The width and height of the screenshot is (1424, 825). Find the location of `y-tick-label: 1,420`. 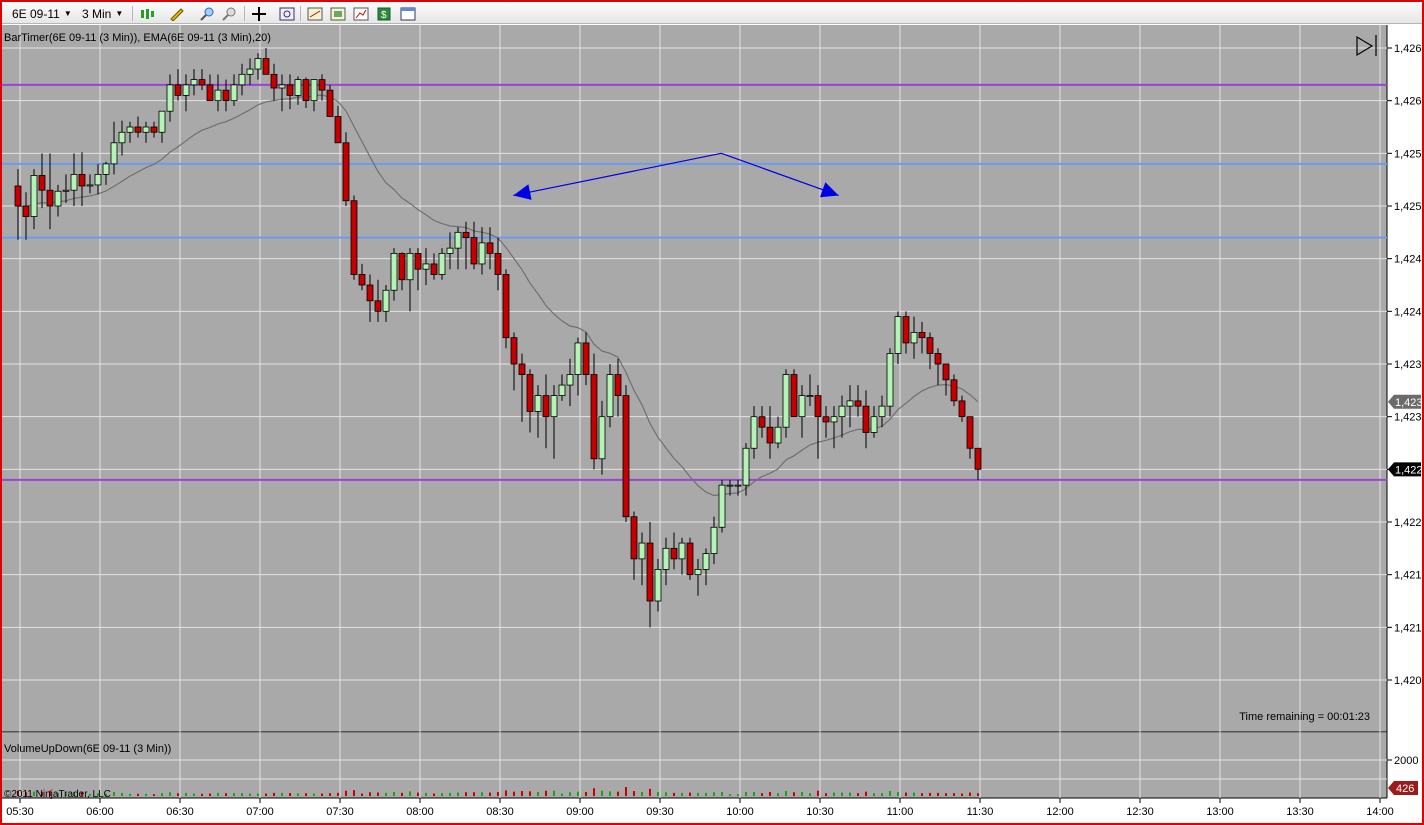

y-tick-label: 1,420 is located at coordinates (1408, 681).